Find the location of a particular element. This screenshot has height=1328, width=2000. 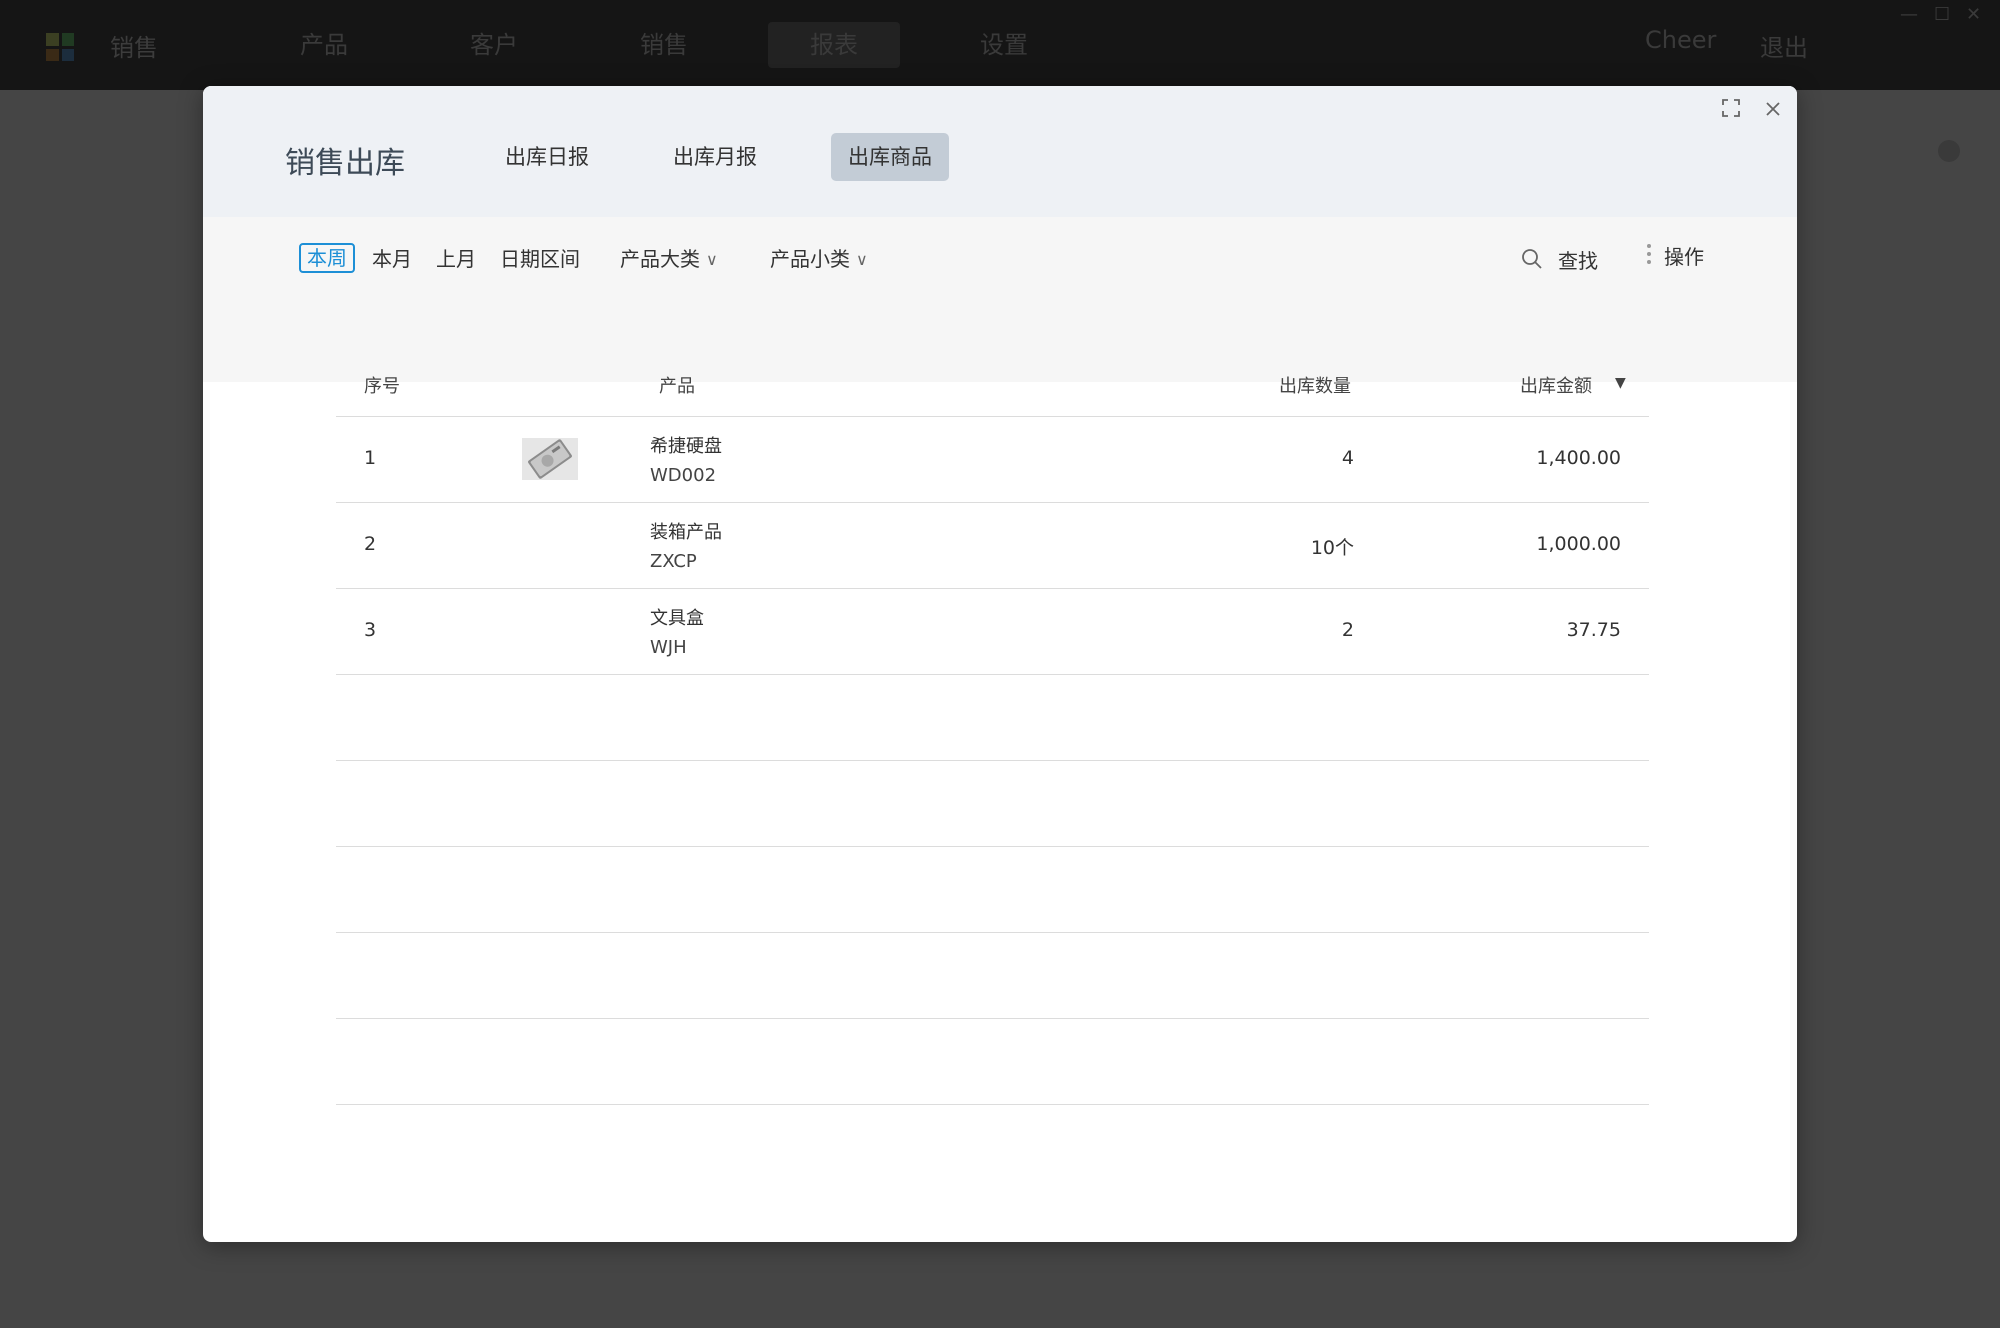

column-header-amount: 出库金额 is located at coordinates (1556, 385).